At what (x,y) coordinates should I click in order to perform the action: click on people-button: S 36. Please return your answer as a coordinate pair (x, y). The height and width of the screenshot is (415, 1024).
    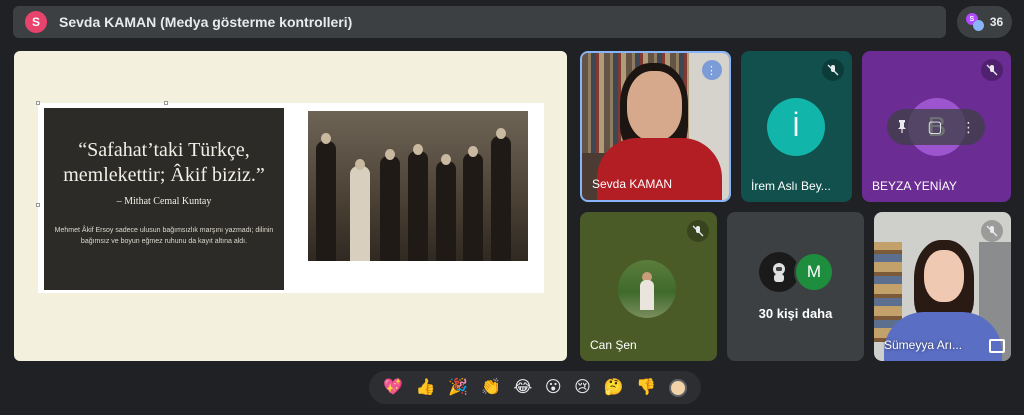
    Looking at the image, I should click on (984, 22).